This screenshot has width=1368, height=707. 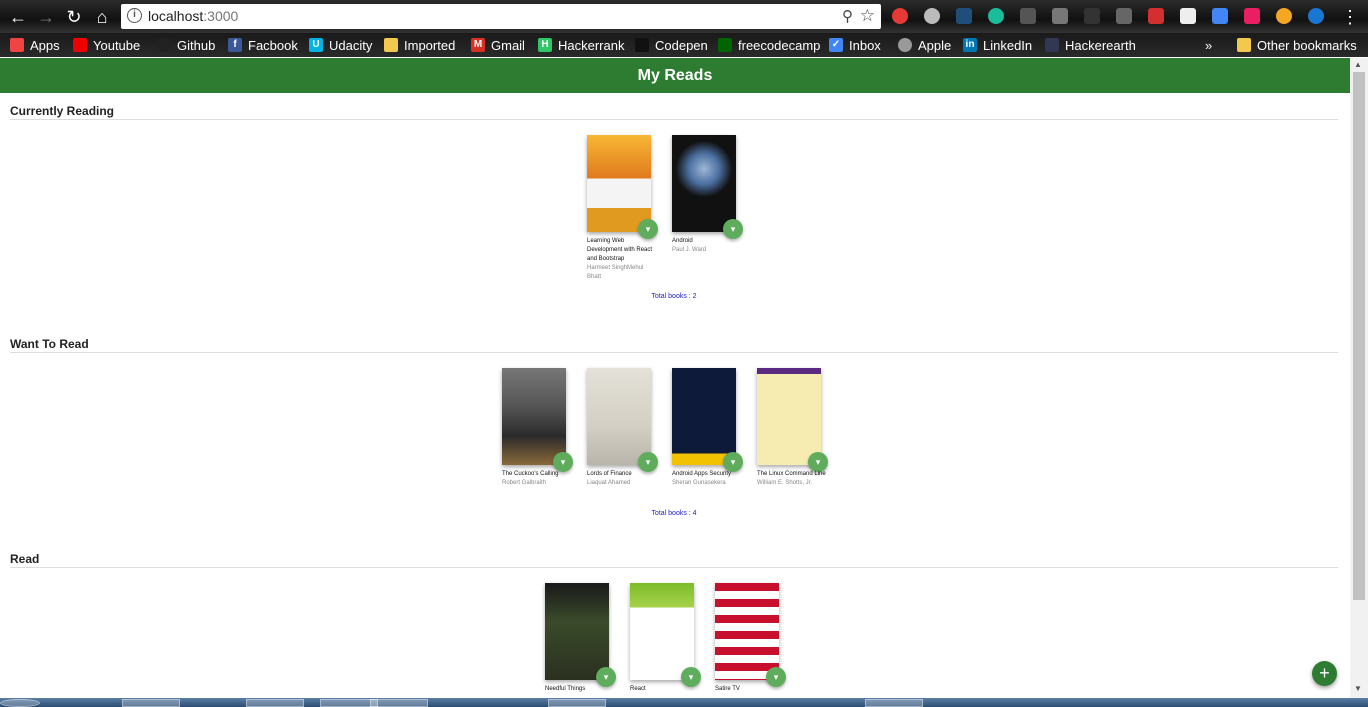 I want to click on bookmark-item: f Facbook, so click(x=263, y=45).